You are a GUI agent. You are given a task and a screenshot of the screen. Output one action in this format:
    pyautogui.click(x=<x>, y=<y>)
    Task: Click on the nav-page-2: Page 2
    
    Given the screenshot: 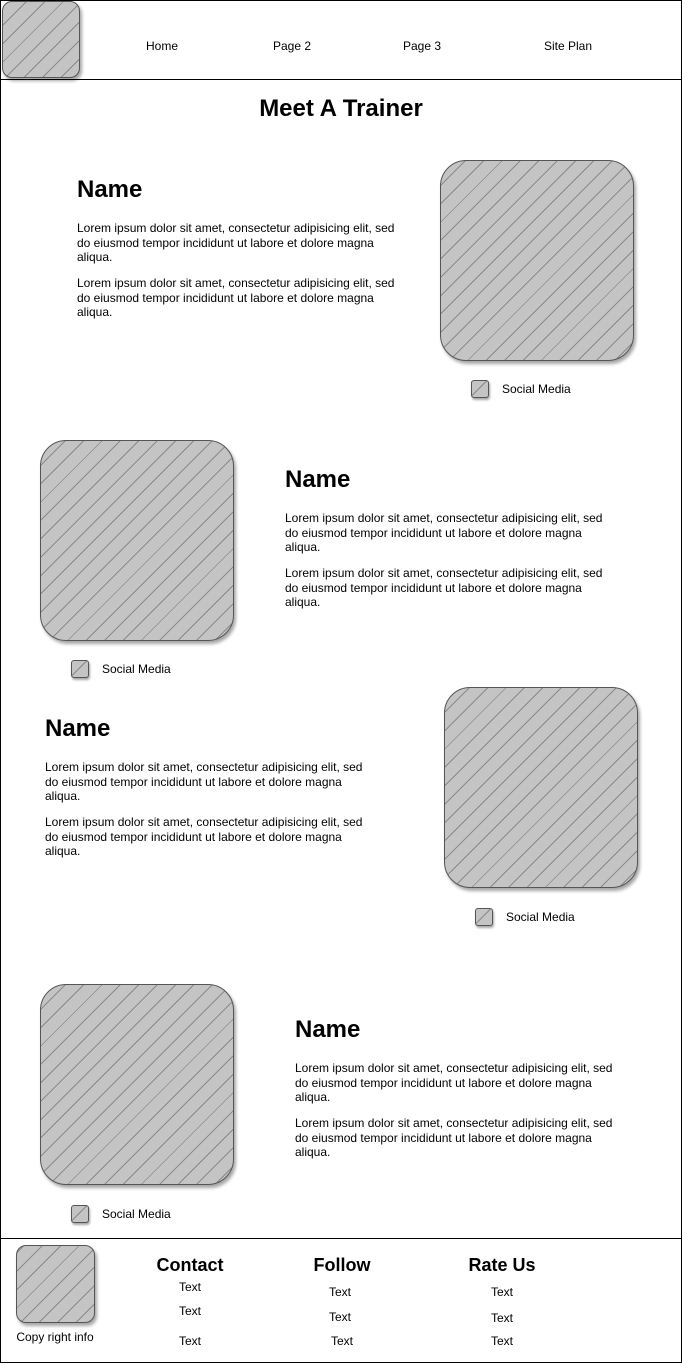 What is the action you would take?
    pyautogui.click(x=292, y=46)
    